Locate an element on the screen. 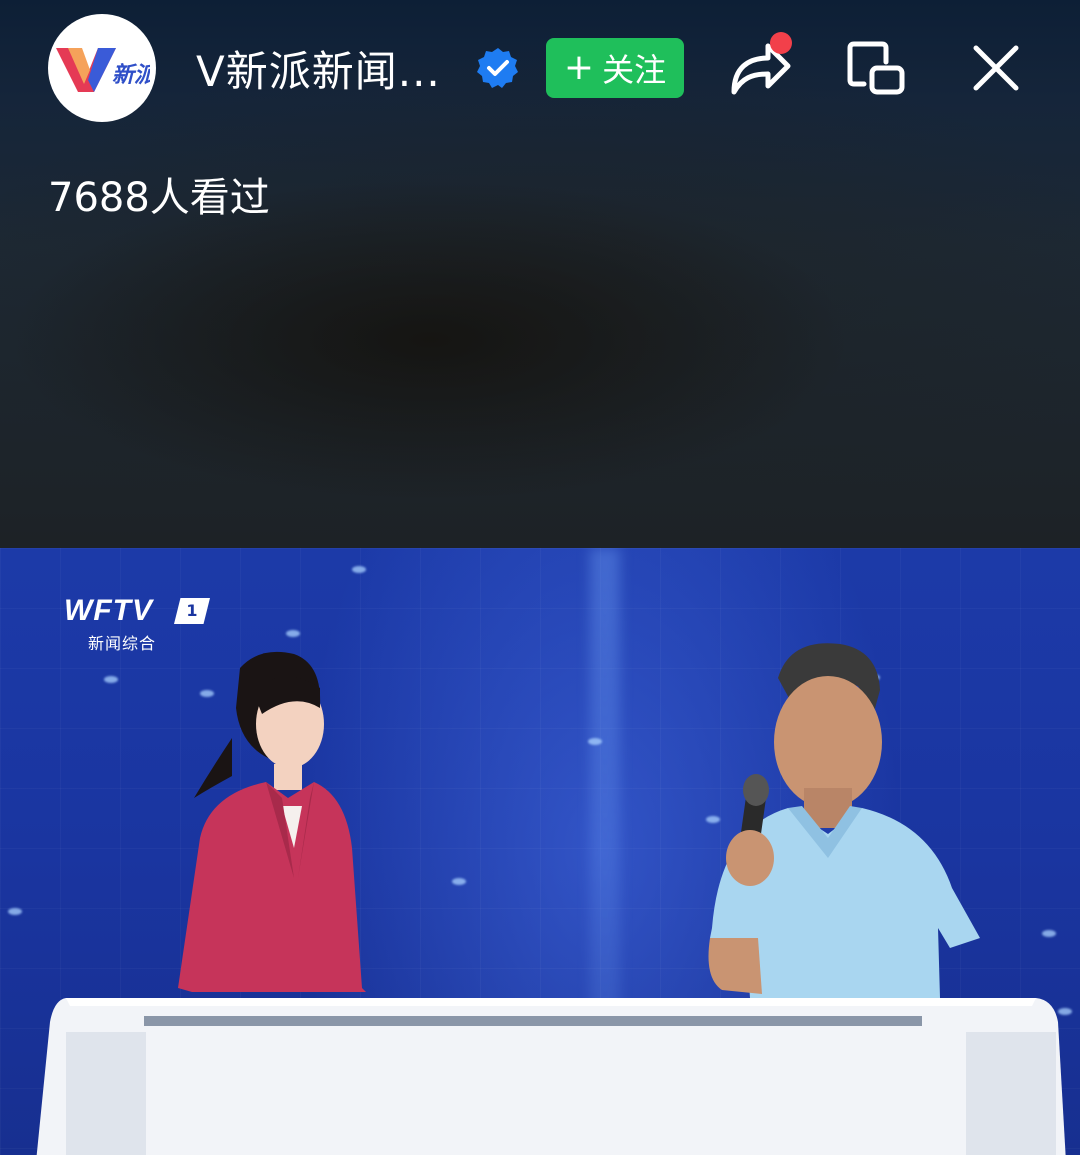  channel-avatar: 新派 is located at coordinates (102, 68).